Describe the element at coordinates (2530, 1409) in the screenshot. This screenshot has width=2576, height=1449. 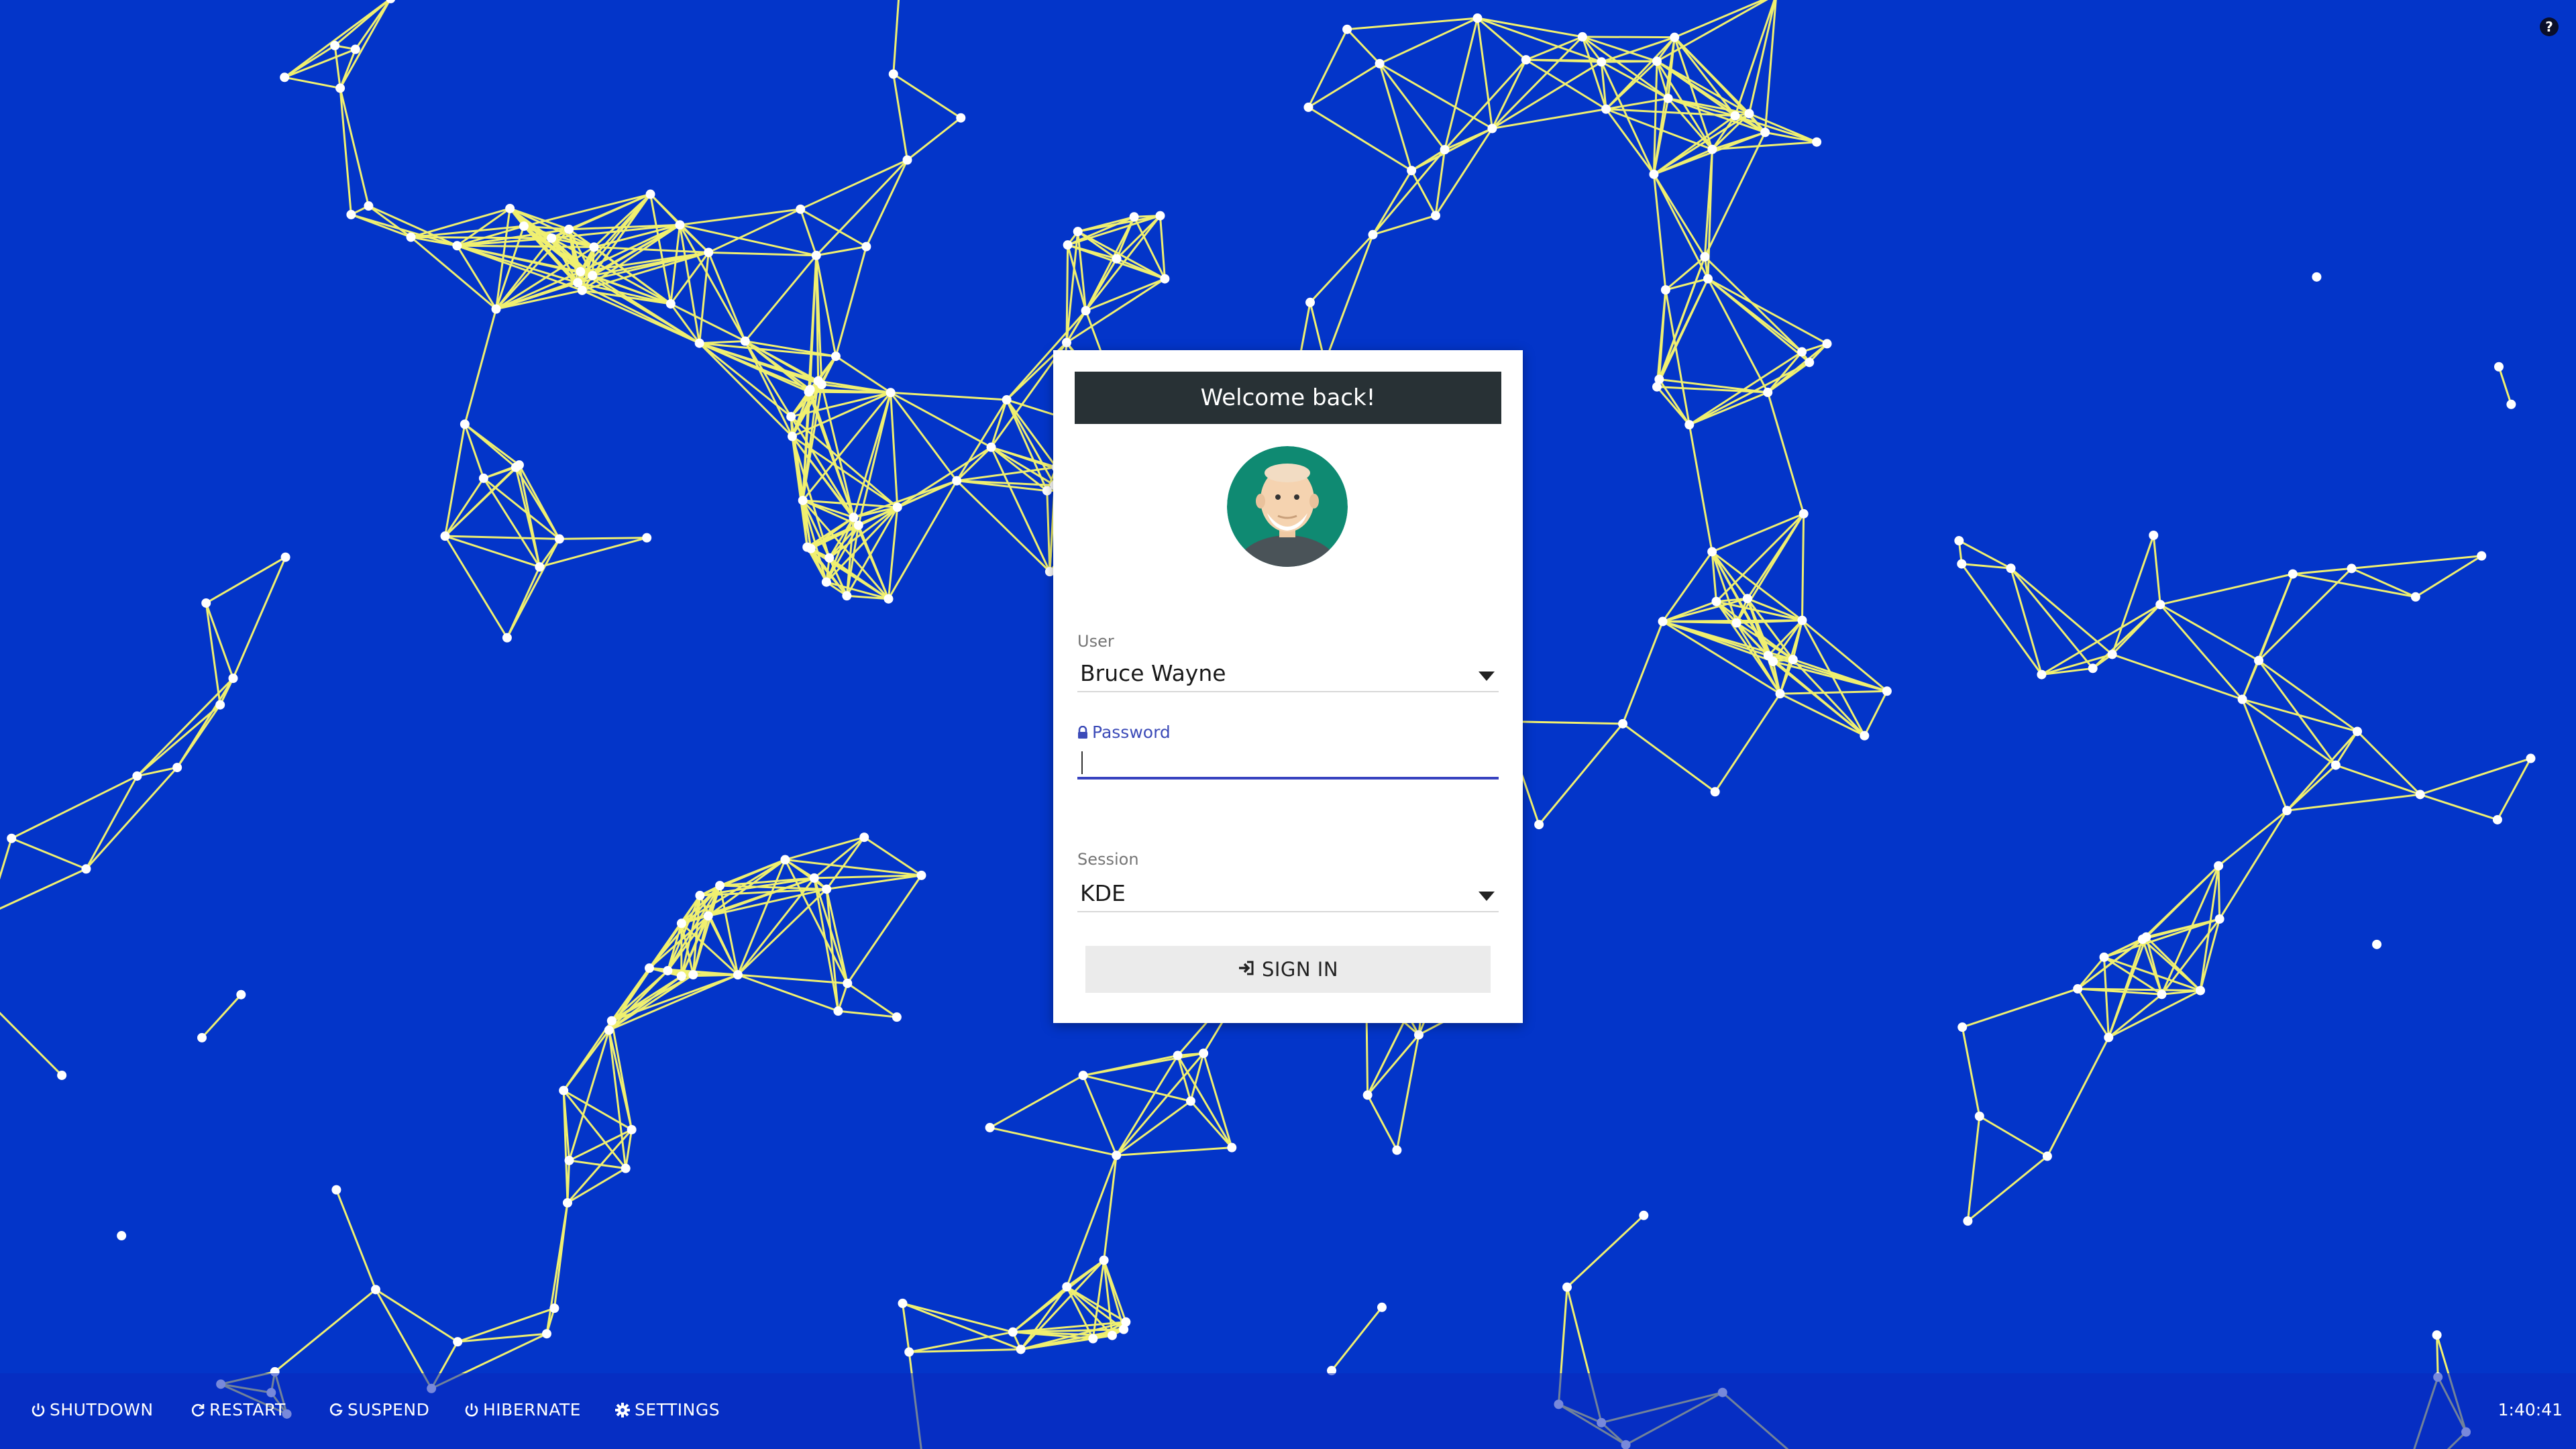
I see `clock: 1:40:41` at that location.